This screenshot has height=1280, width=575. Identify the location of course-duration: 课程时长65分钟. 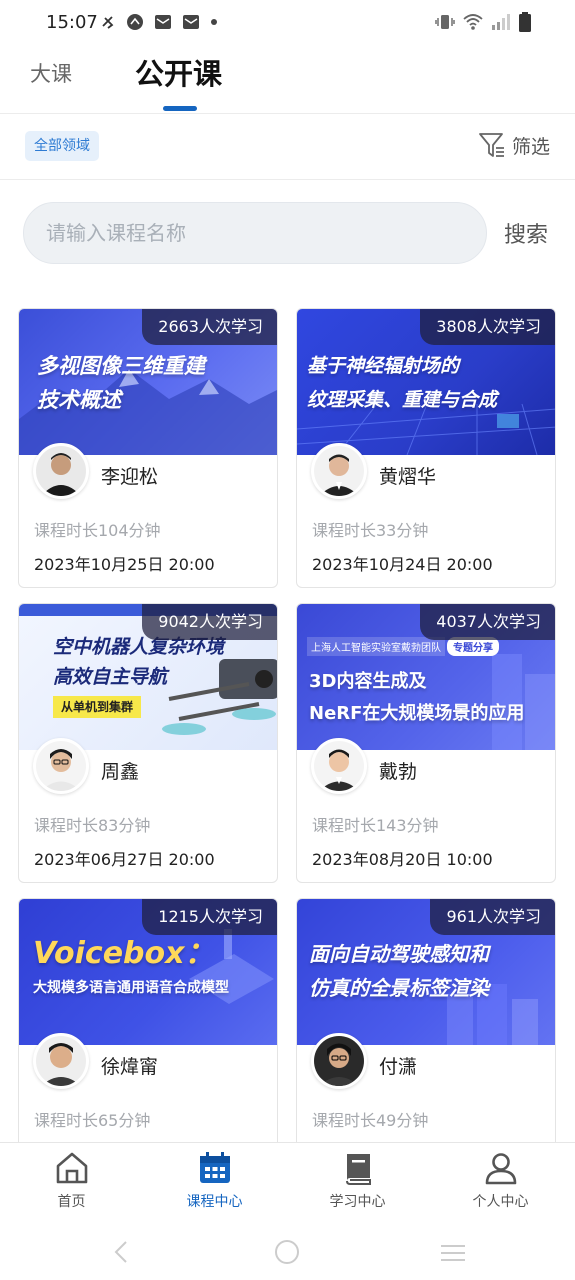
(92, 1120).